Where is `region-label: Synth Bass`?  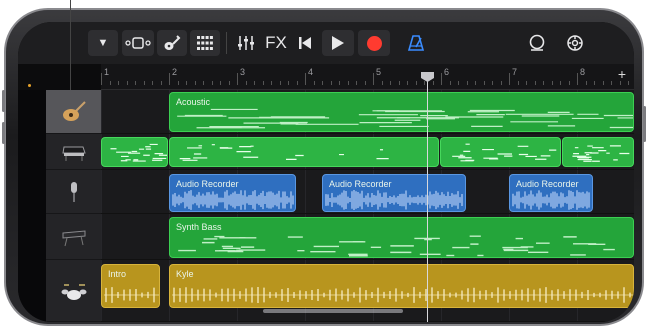
region-label: Synth Bass is located at coordinates (199, 227).